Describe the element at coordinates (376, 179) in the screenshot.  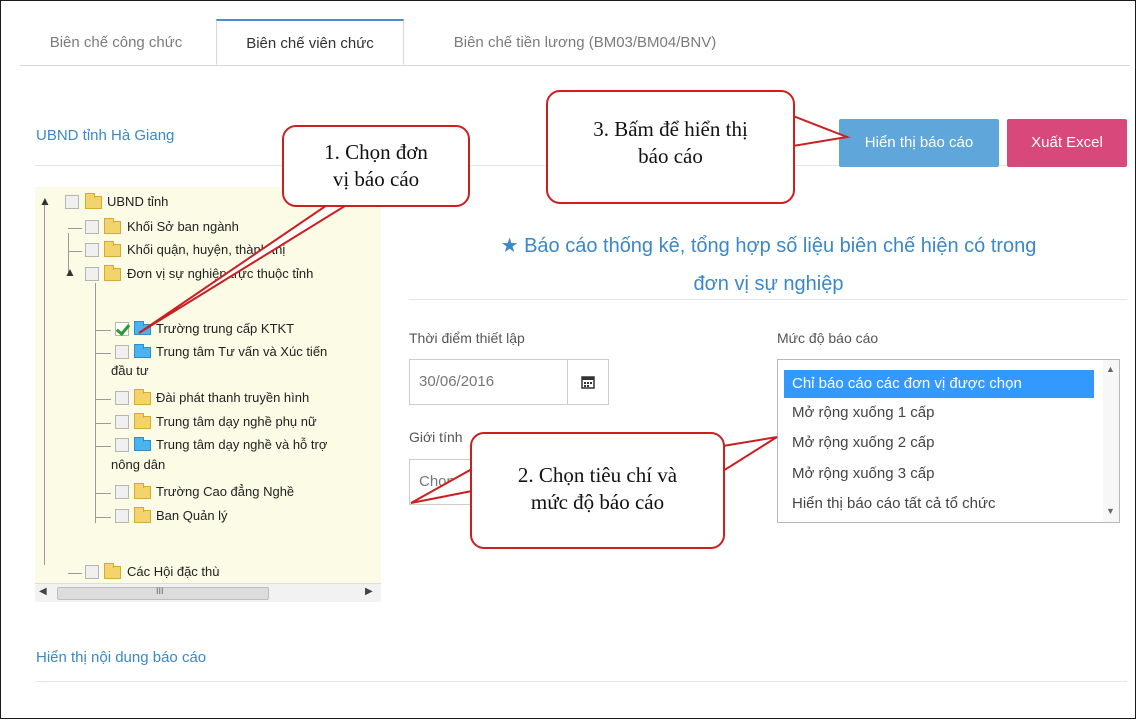
I see `callout-1-line2: vị báo cáo` at that location.